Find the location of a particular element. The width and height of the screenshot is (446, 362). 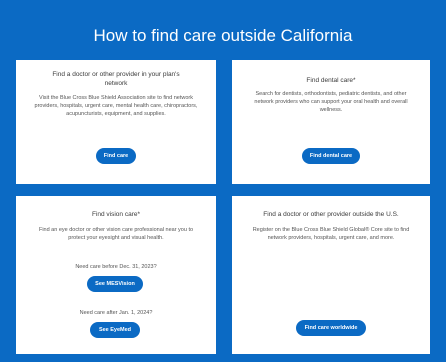

page-title: How to find care outside California is located at coordinates (223, 35).